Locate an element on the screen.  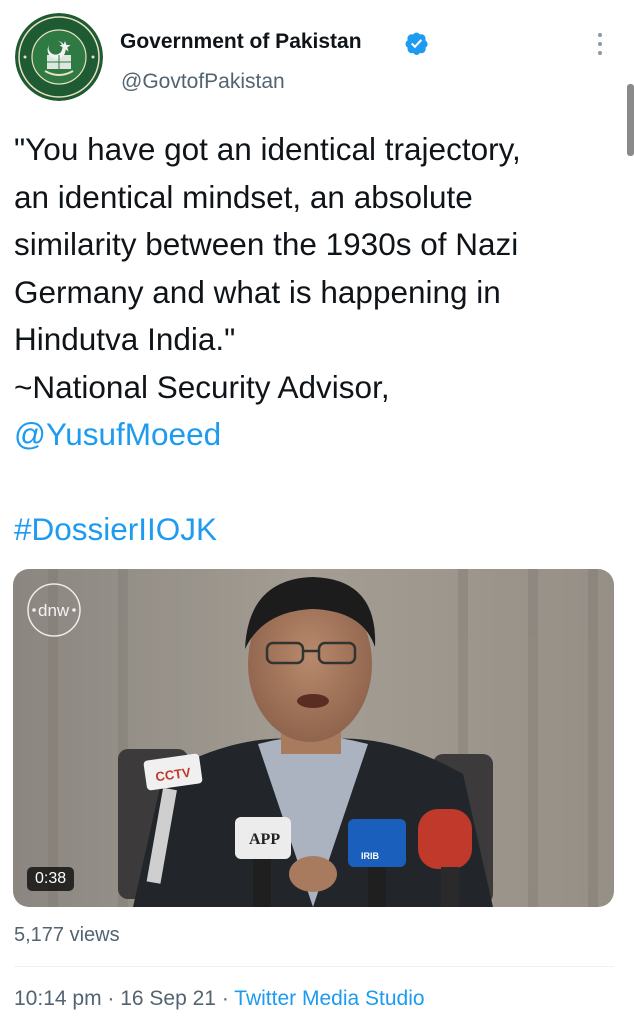
mention-link: @YusufMoeed is located at coordinates (316, 435).